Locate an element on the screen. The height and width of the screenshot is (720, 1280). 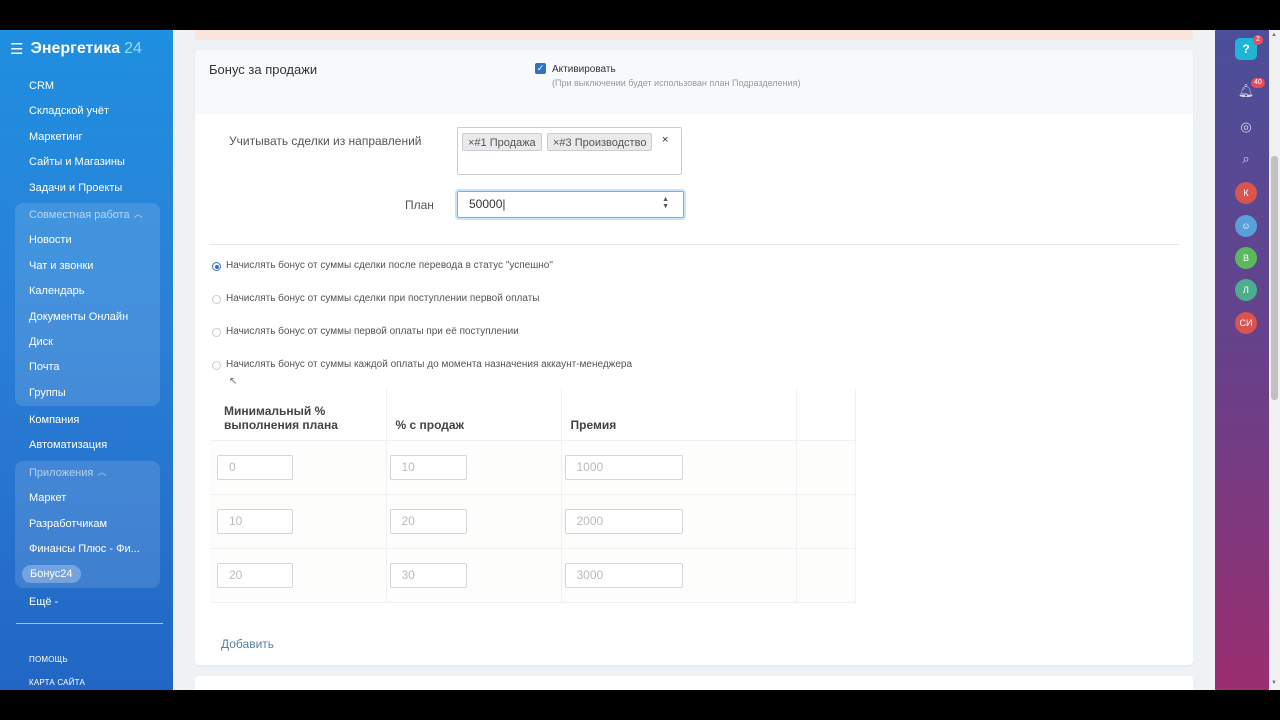
sidebar-group-title: Совместная работа ︿ is located at coordinates (87, 215).